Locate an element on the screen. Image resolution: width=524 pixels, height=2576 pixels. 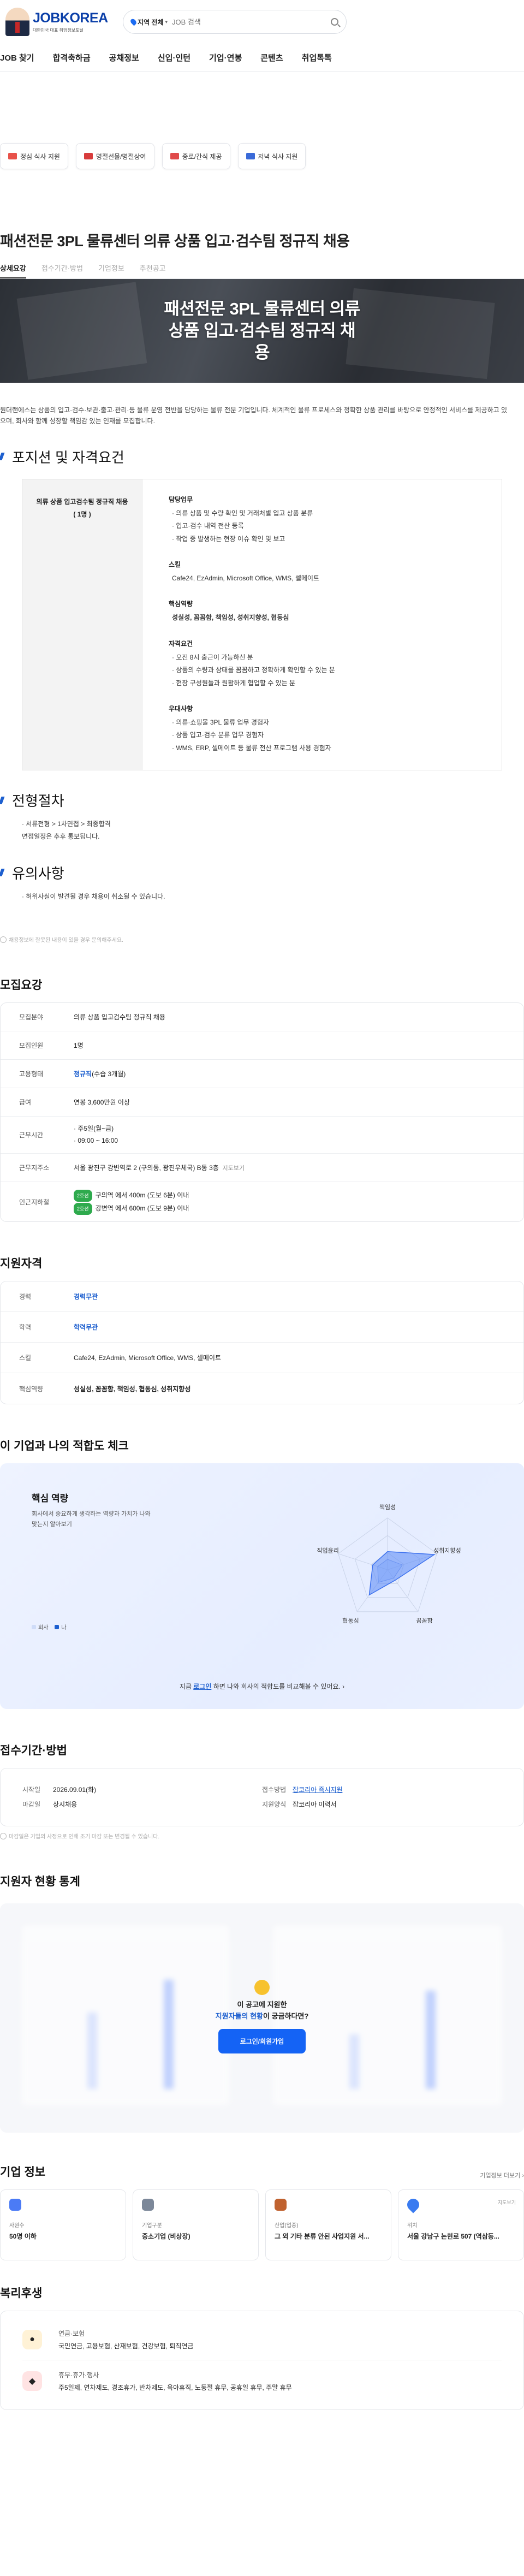
region-selector: 지역 전체 ▾ is located at coordinates (148, 22).